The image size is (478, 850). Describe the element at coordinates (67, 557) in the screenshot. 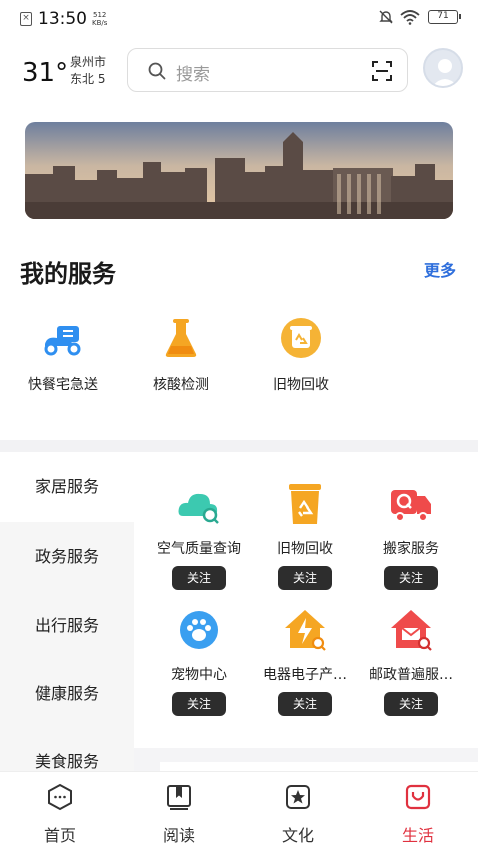

I see `category-government: 政务服务` at that location.